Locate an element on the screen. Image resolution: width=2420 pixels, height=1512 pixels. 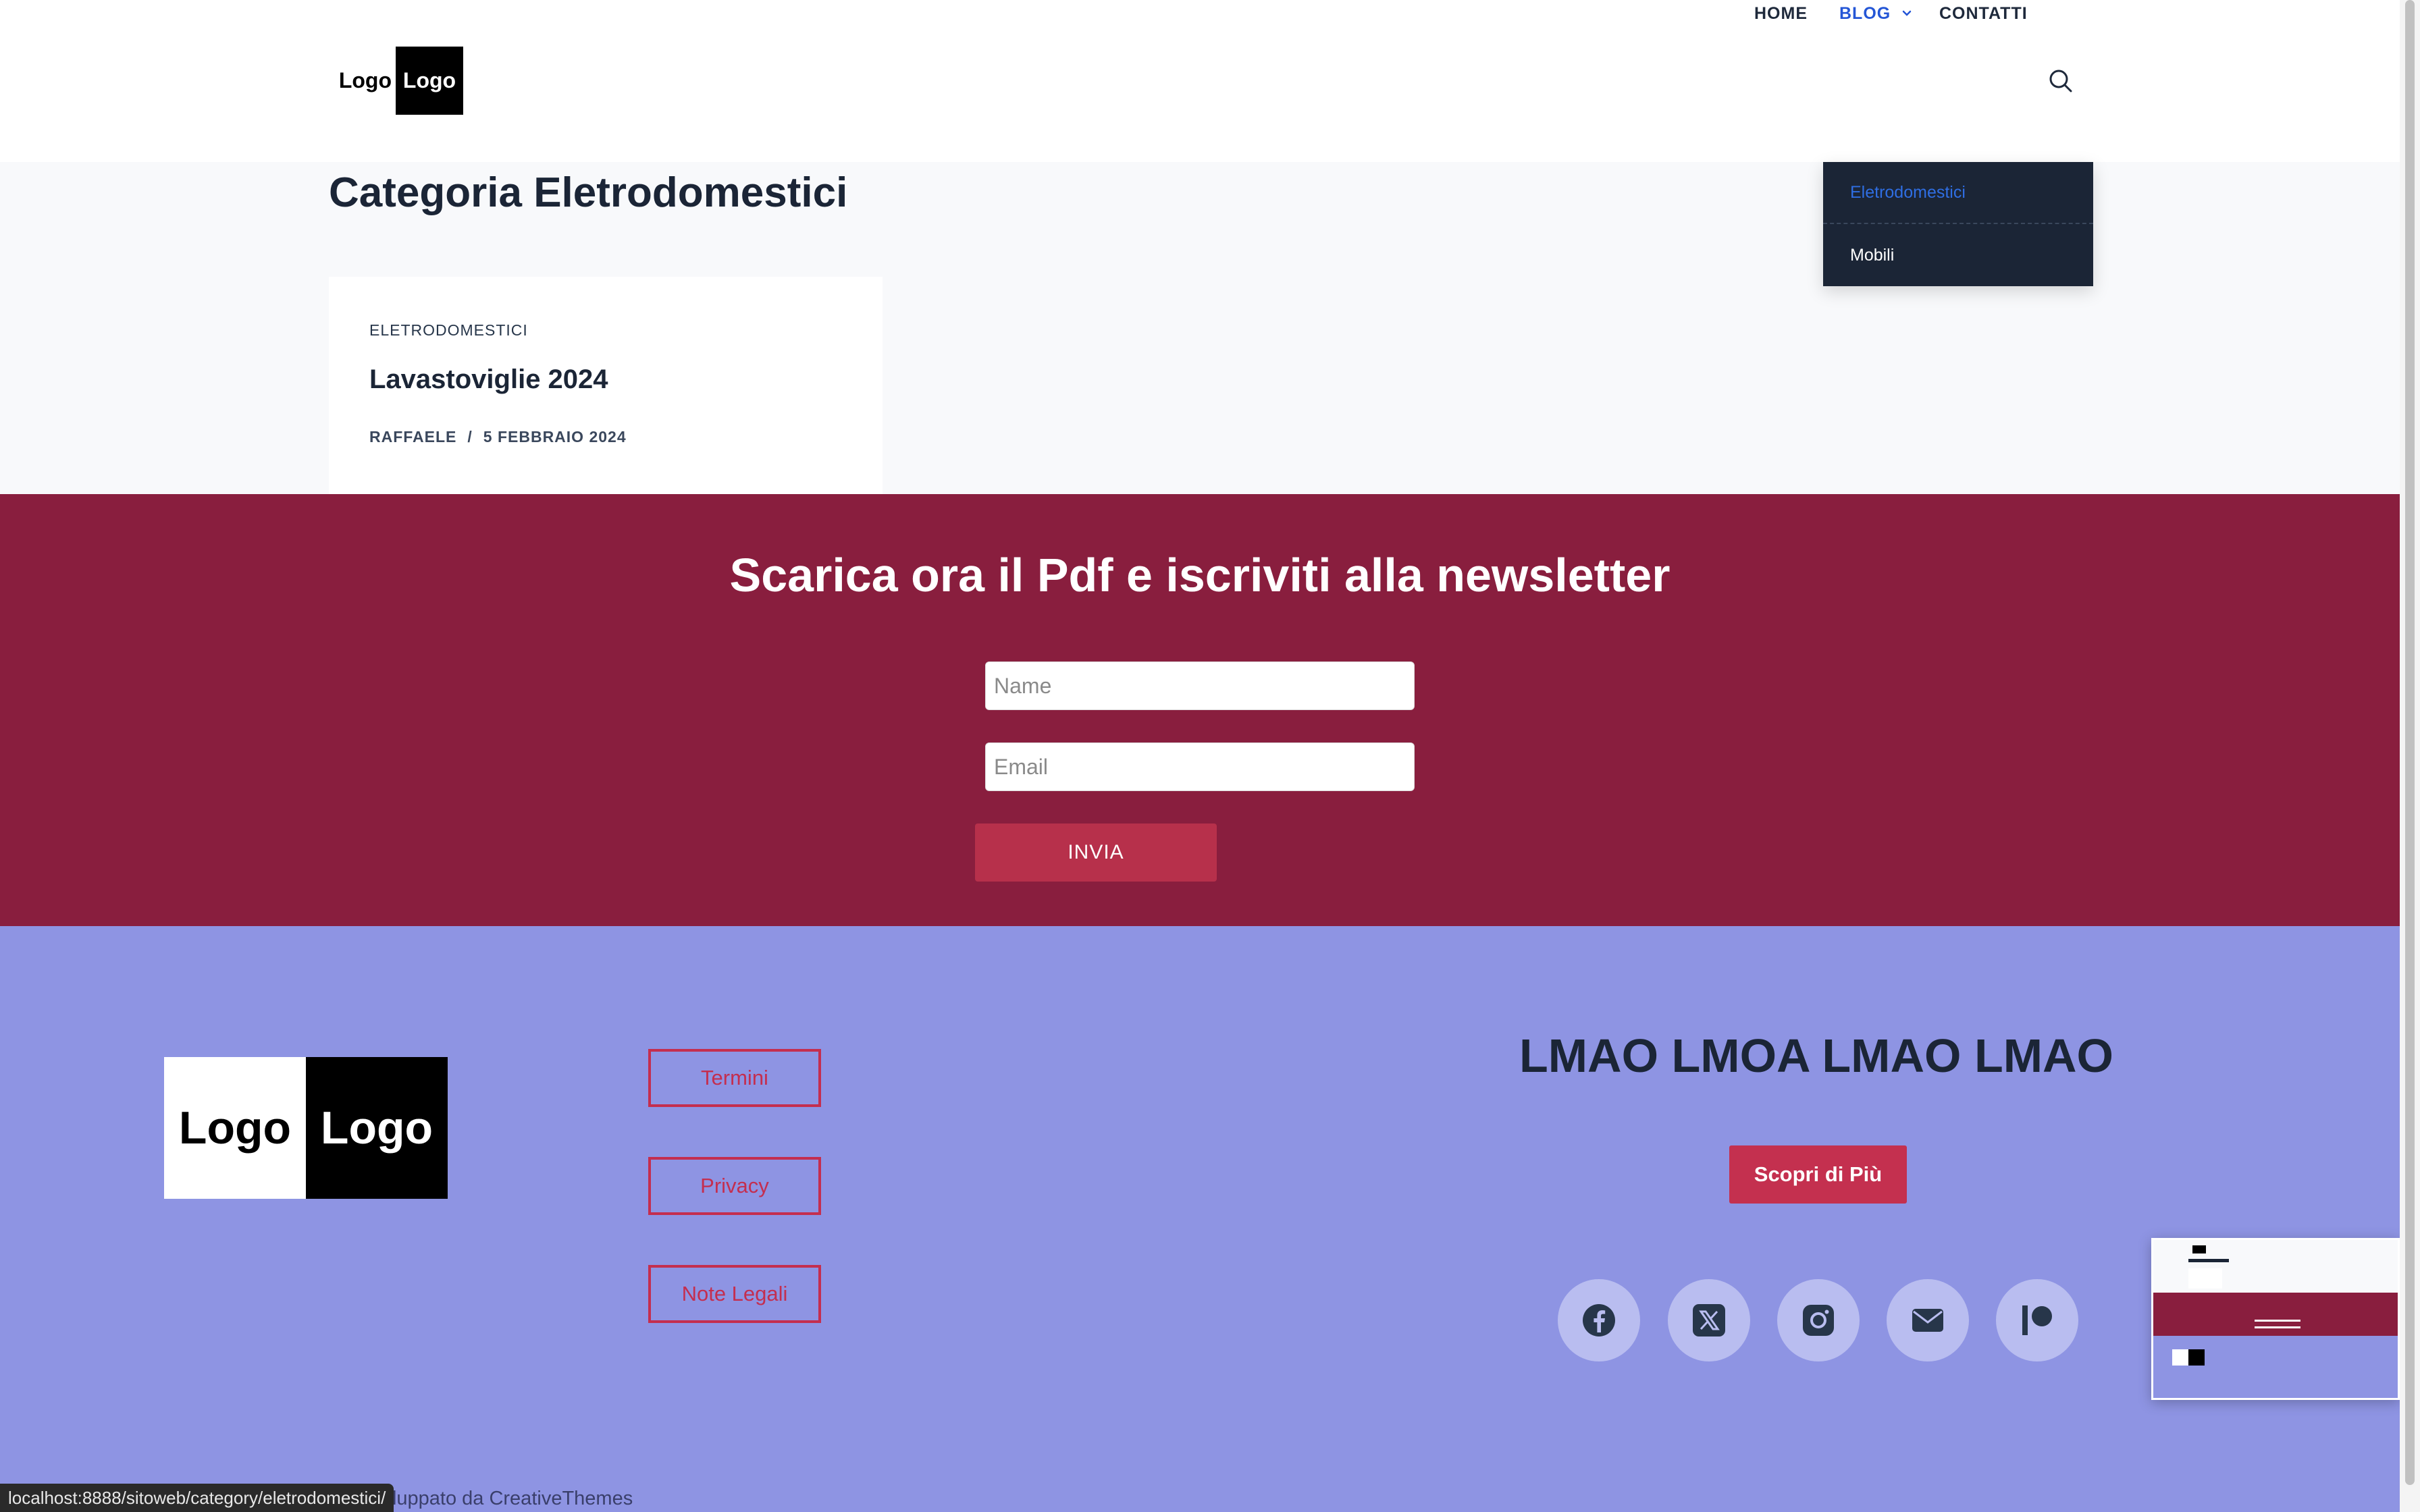
patreon-link is located at coordinates (2037, 1320).